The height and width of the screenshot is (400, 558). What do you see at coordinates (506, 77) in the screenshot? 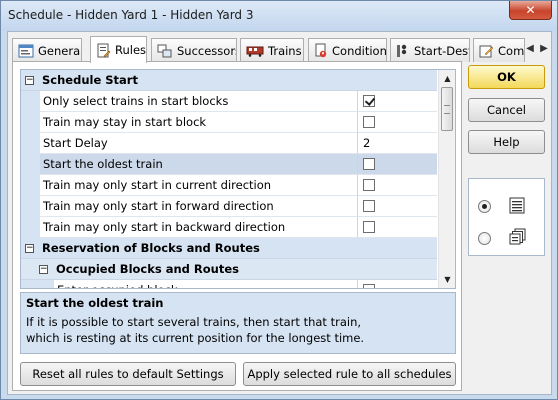
I see `ok-button: OK` at bounding box center [506, 77].